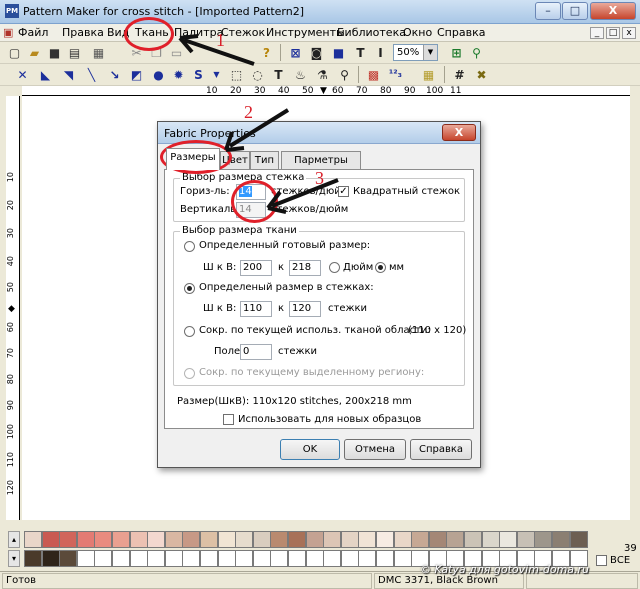 This screenshot has width=640, height=589. Describe the element at coordinates (360, 52) in the screenshot. I see `text-t-icon: T` at that location.